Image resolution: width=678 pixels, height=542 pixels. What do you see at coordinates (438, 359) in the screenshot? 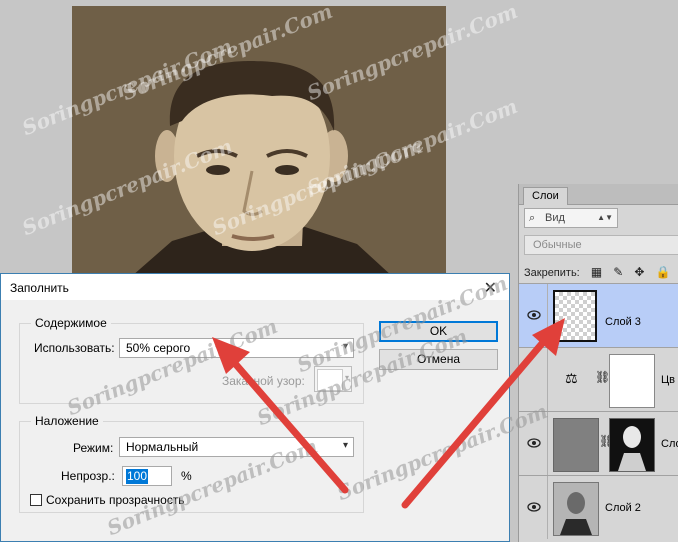
I see `cancel-button: Отмена` at bounding box center [438, 359].